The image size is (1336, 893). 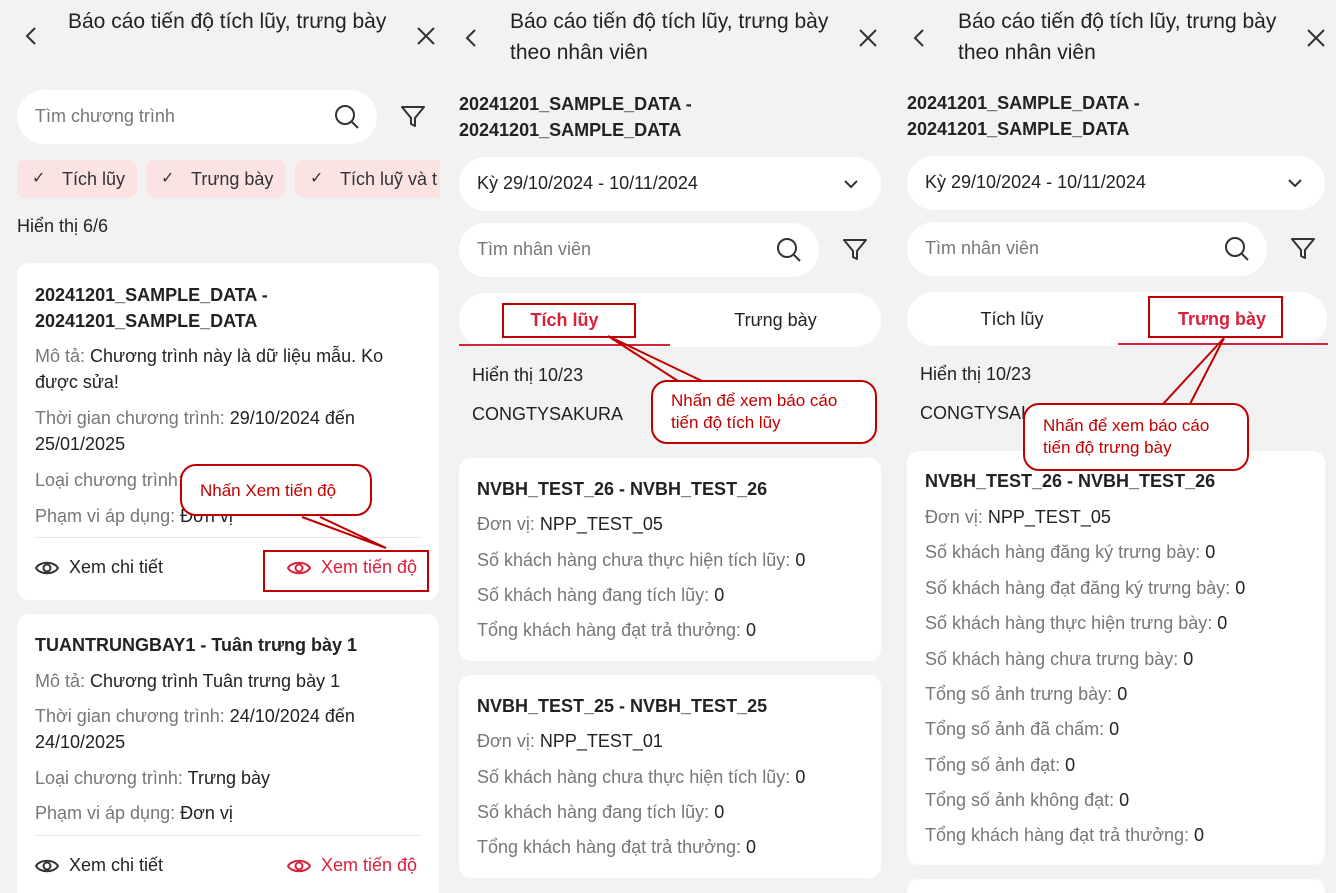 What do you see at coordinates (351, 866) in the screenshot?
I see `view-progress-button: Xem tiến độ` at bounding box center [351, 866].